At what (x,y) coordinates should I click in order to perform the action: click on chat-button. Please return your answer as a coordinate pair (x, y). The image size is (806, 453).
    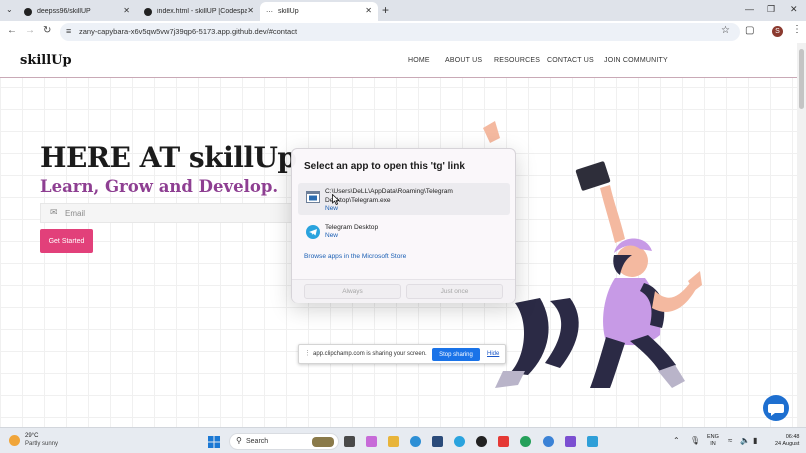
    Looking at the image, I should click on (776, 408).